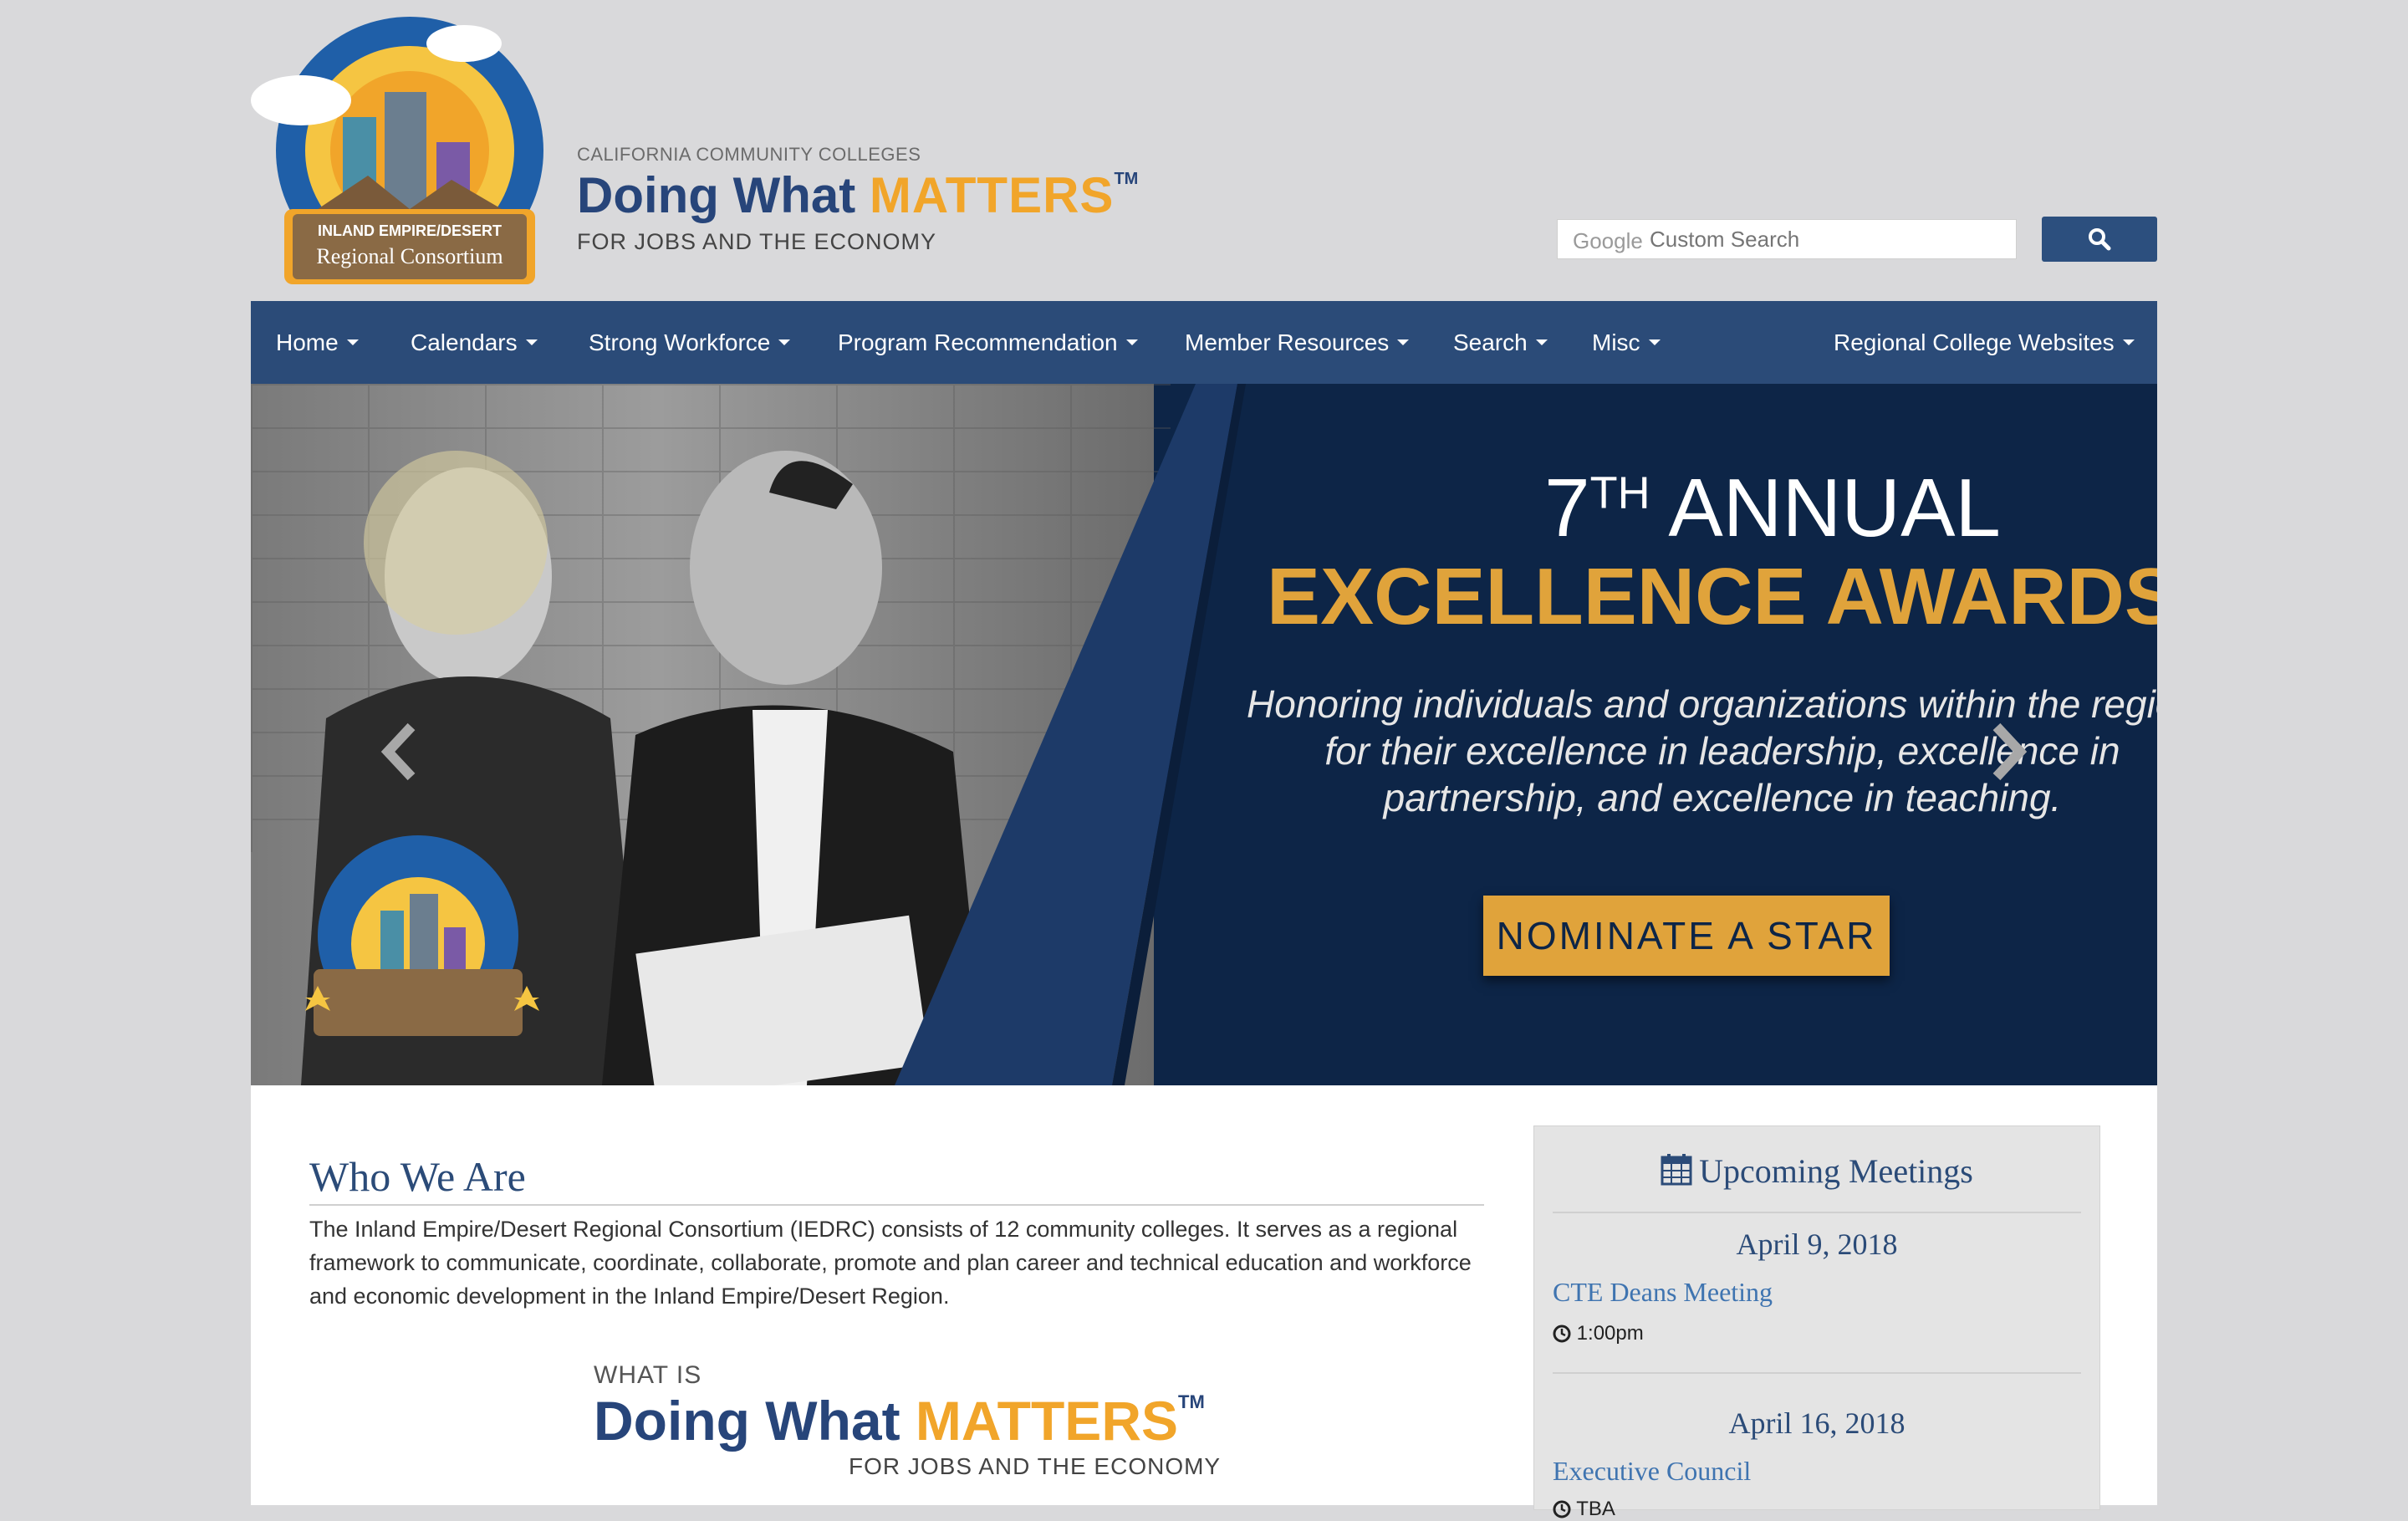 The height and width of the screenshot is (1521, 2408). What do you see at coordinates (1663, 1292) in the screenshot?
I see `meeting-link: CTE Deans Meeting` at bounding box center [1663, 1292].